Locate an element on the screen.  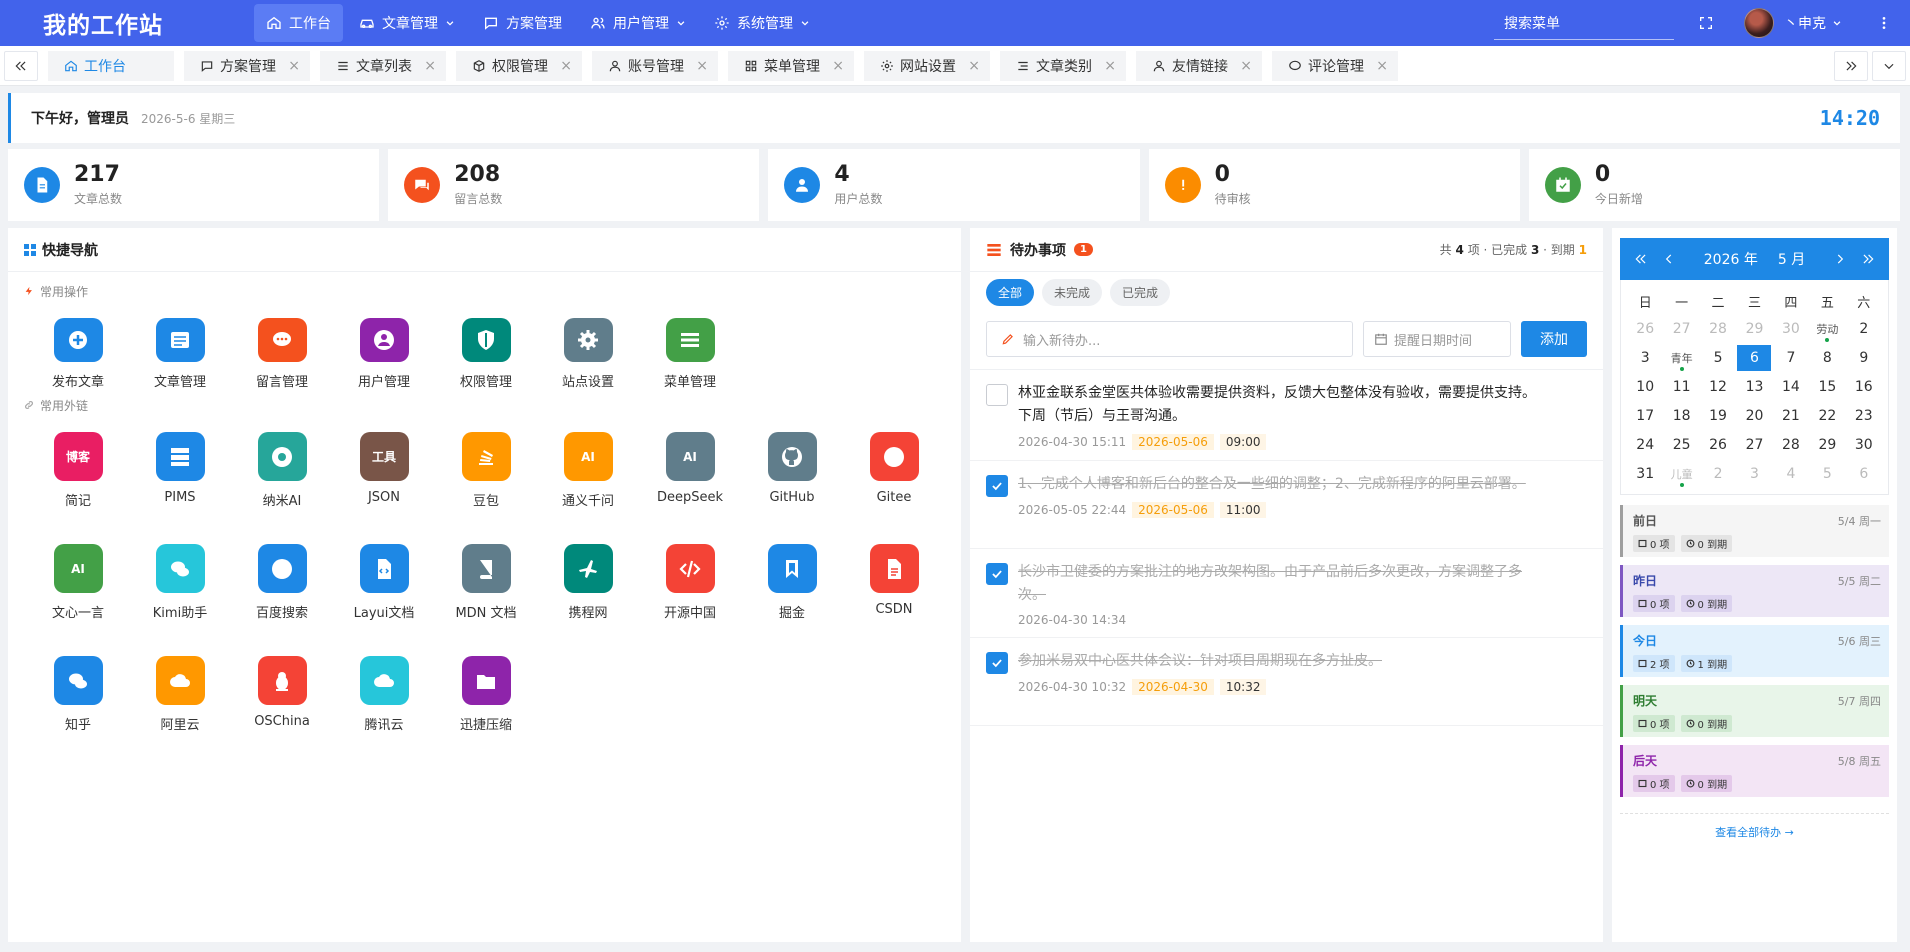
nav-item-3: 用户管理 is located at coordinates (638, 23).